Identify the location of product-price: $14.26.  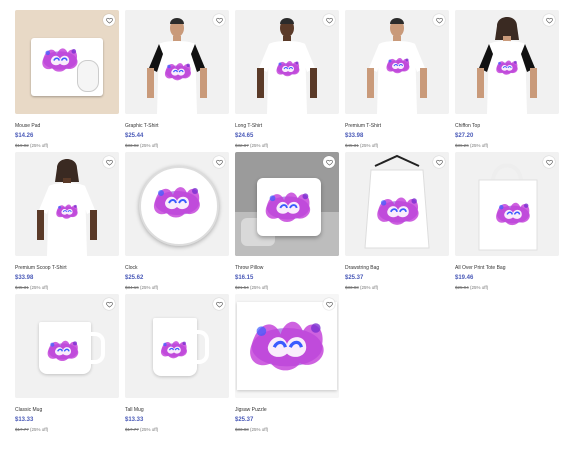
(24, 136).